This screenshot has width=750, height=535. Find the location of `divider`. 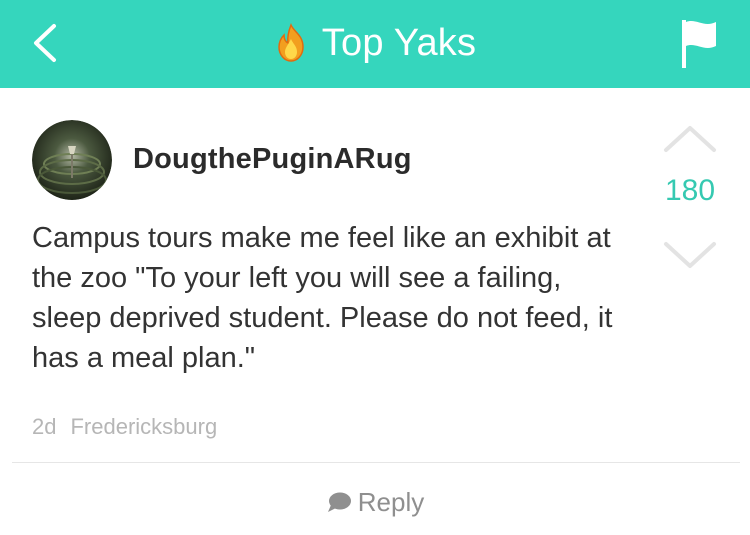

divider is located at coordinates (376, 462).